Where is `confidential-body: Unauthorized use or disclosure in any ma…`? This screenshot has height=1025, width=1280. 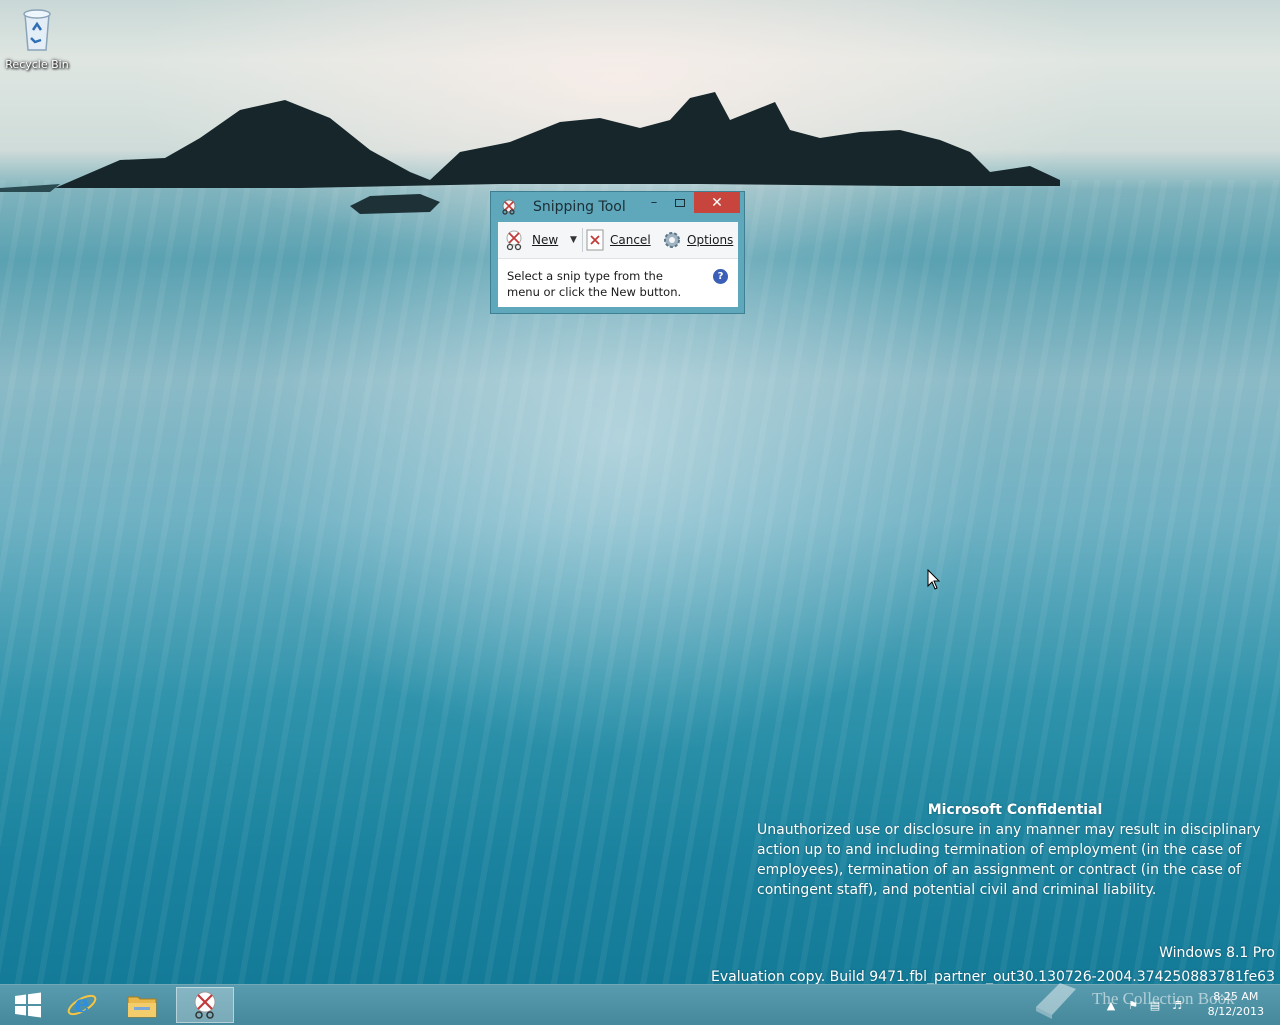
confidential-body: Unauthorized use or disclosure in any ma… is located at coordinates (1009, 860).